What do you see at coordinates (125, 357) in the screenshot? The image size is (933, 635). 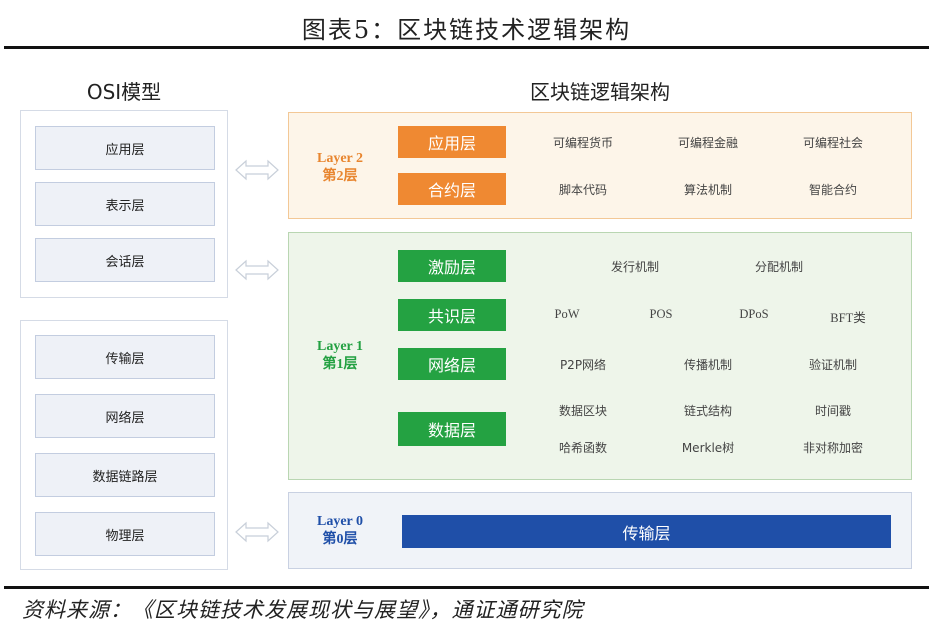 I see `osi-layer-transport: 传输层` at bounding box center [125, 357].